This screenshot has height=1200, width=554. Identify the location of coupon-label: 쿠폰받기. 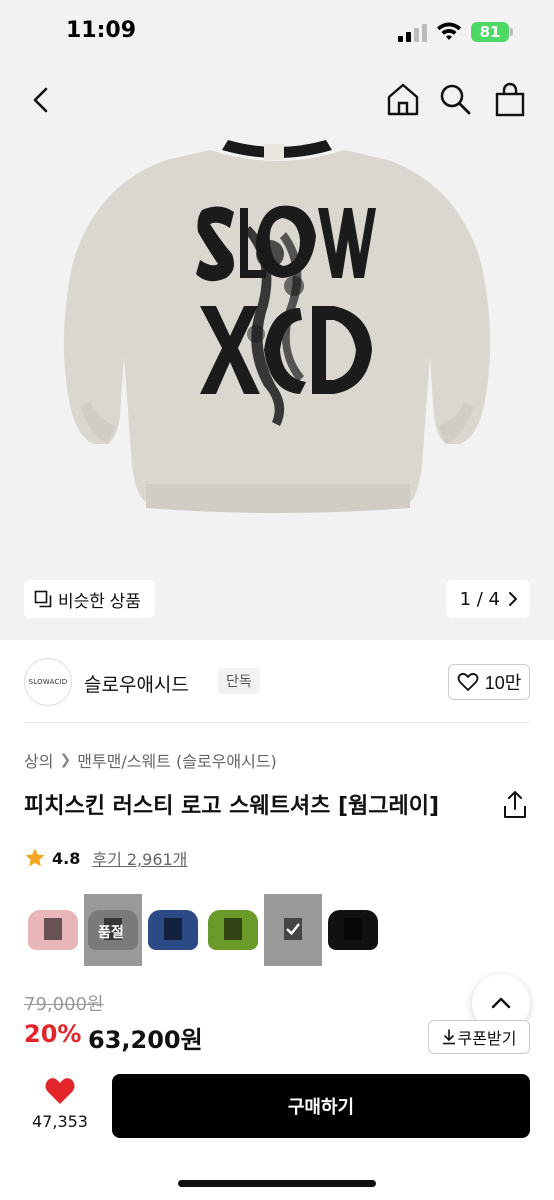
(487, 1039).